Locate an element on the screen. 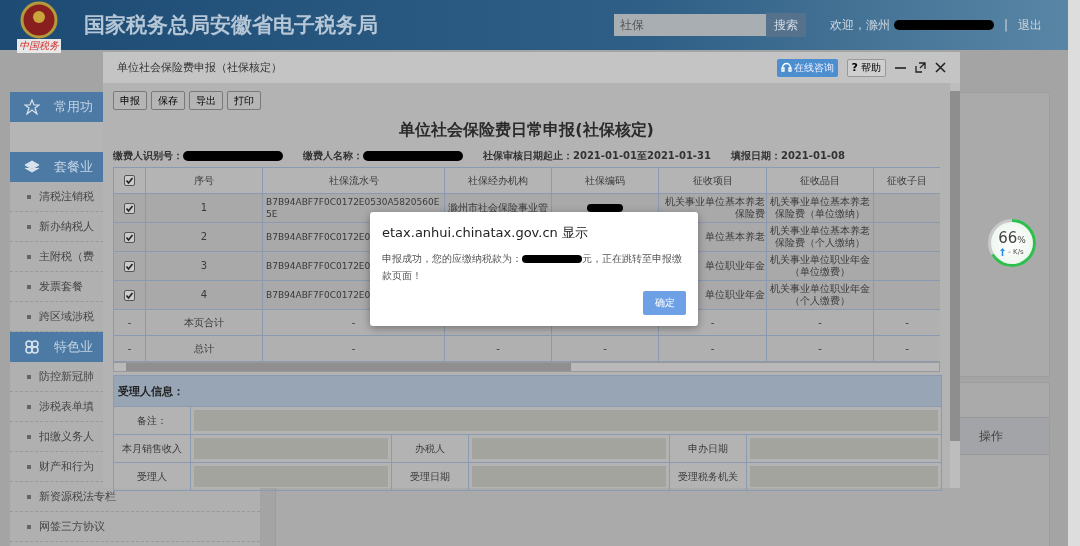  column-header: 社保编码 is located at coordinates (605, 180).